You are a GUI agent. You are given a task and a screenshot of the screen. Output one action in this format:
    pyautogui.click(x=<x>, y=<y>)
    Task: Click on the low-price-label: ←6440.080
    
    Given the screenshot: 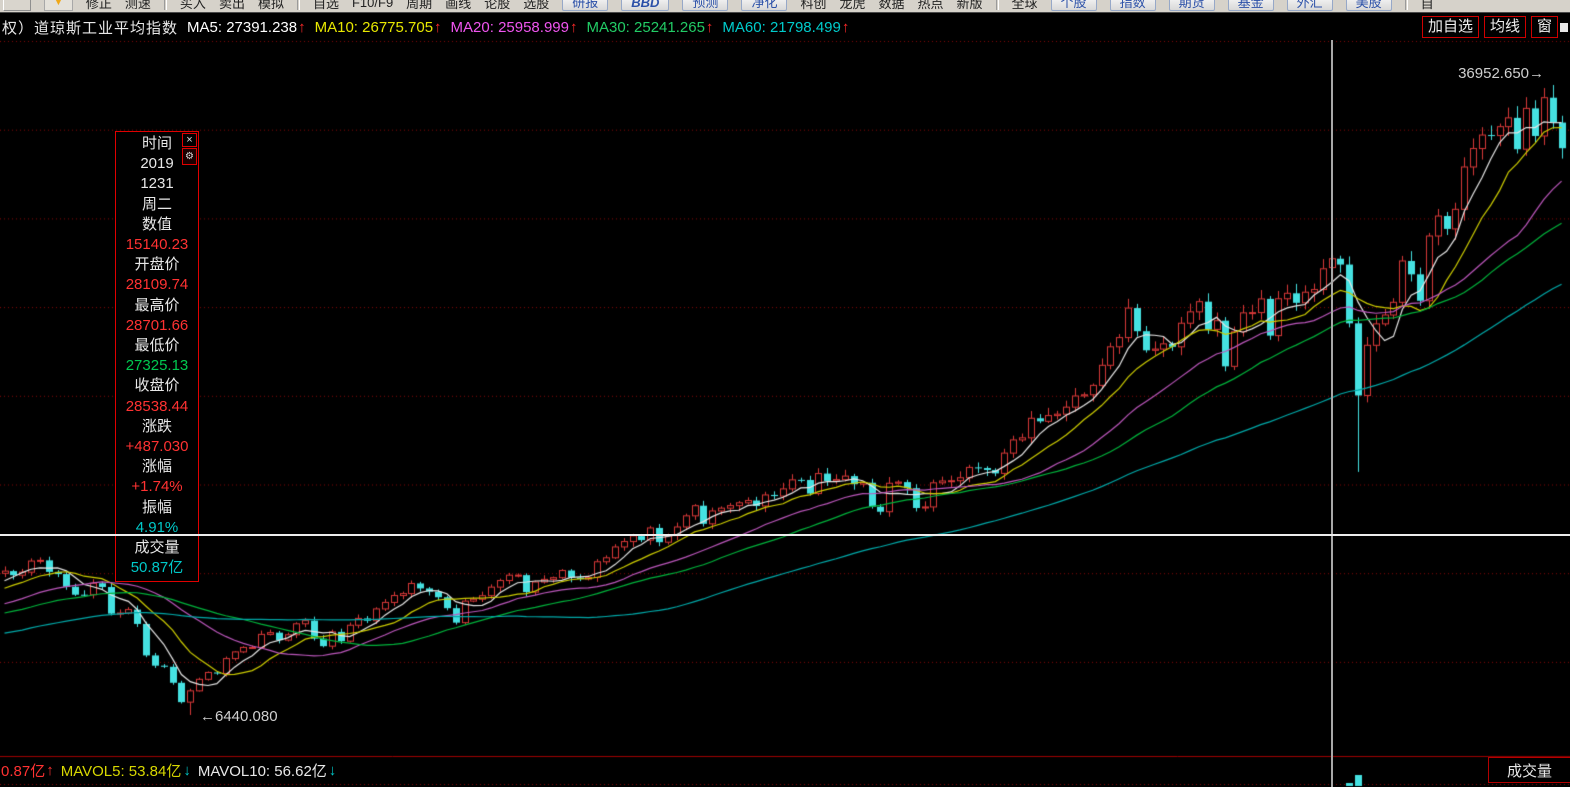 What is the action you would take?
    pyautogui.click(x=239, y=716)
    